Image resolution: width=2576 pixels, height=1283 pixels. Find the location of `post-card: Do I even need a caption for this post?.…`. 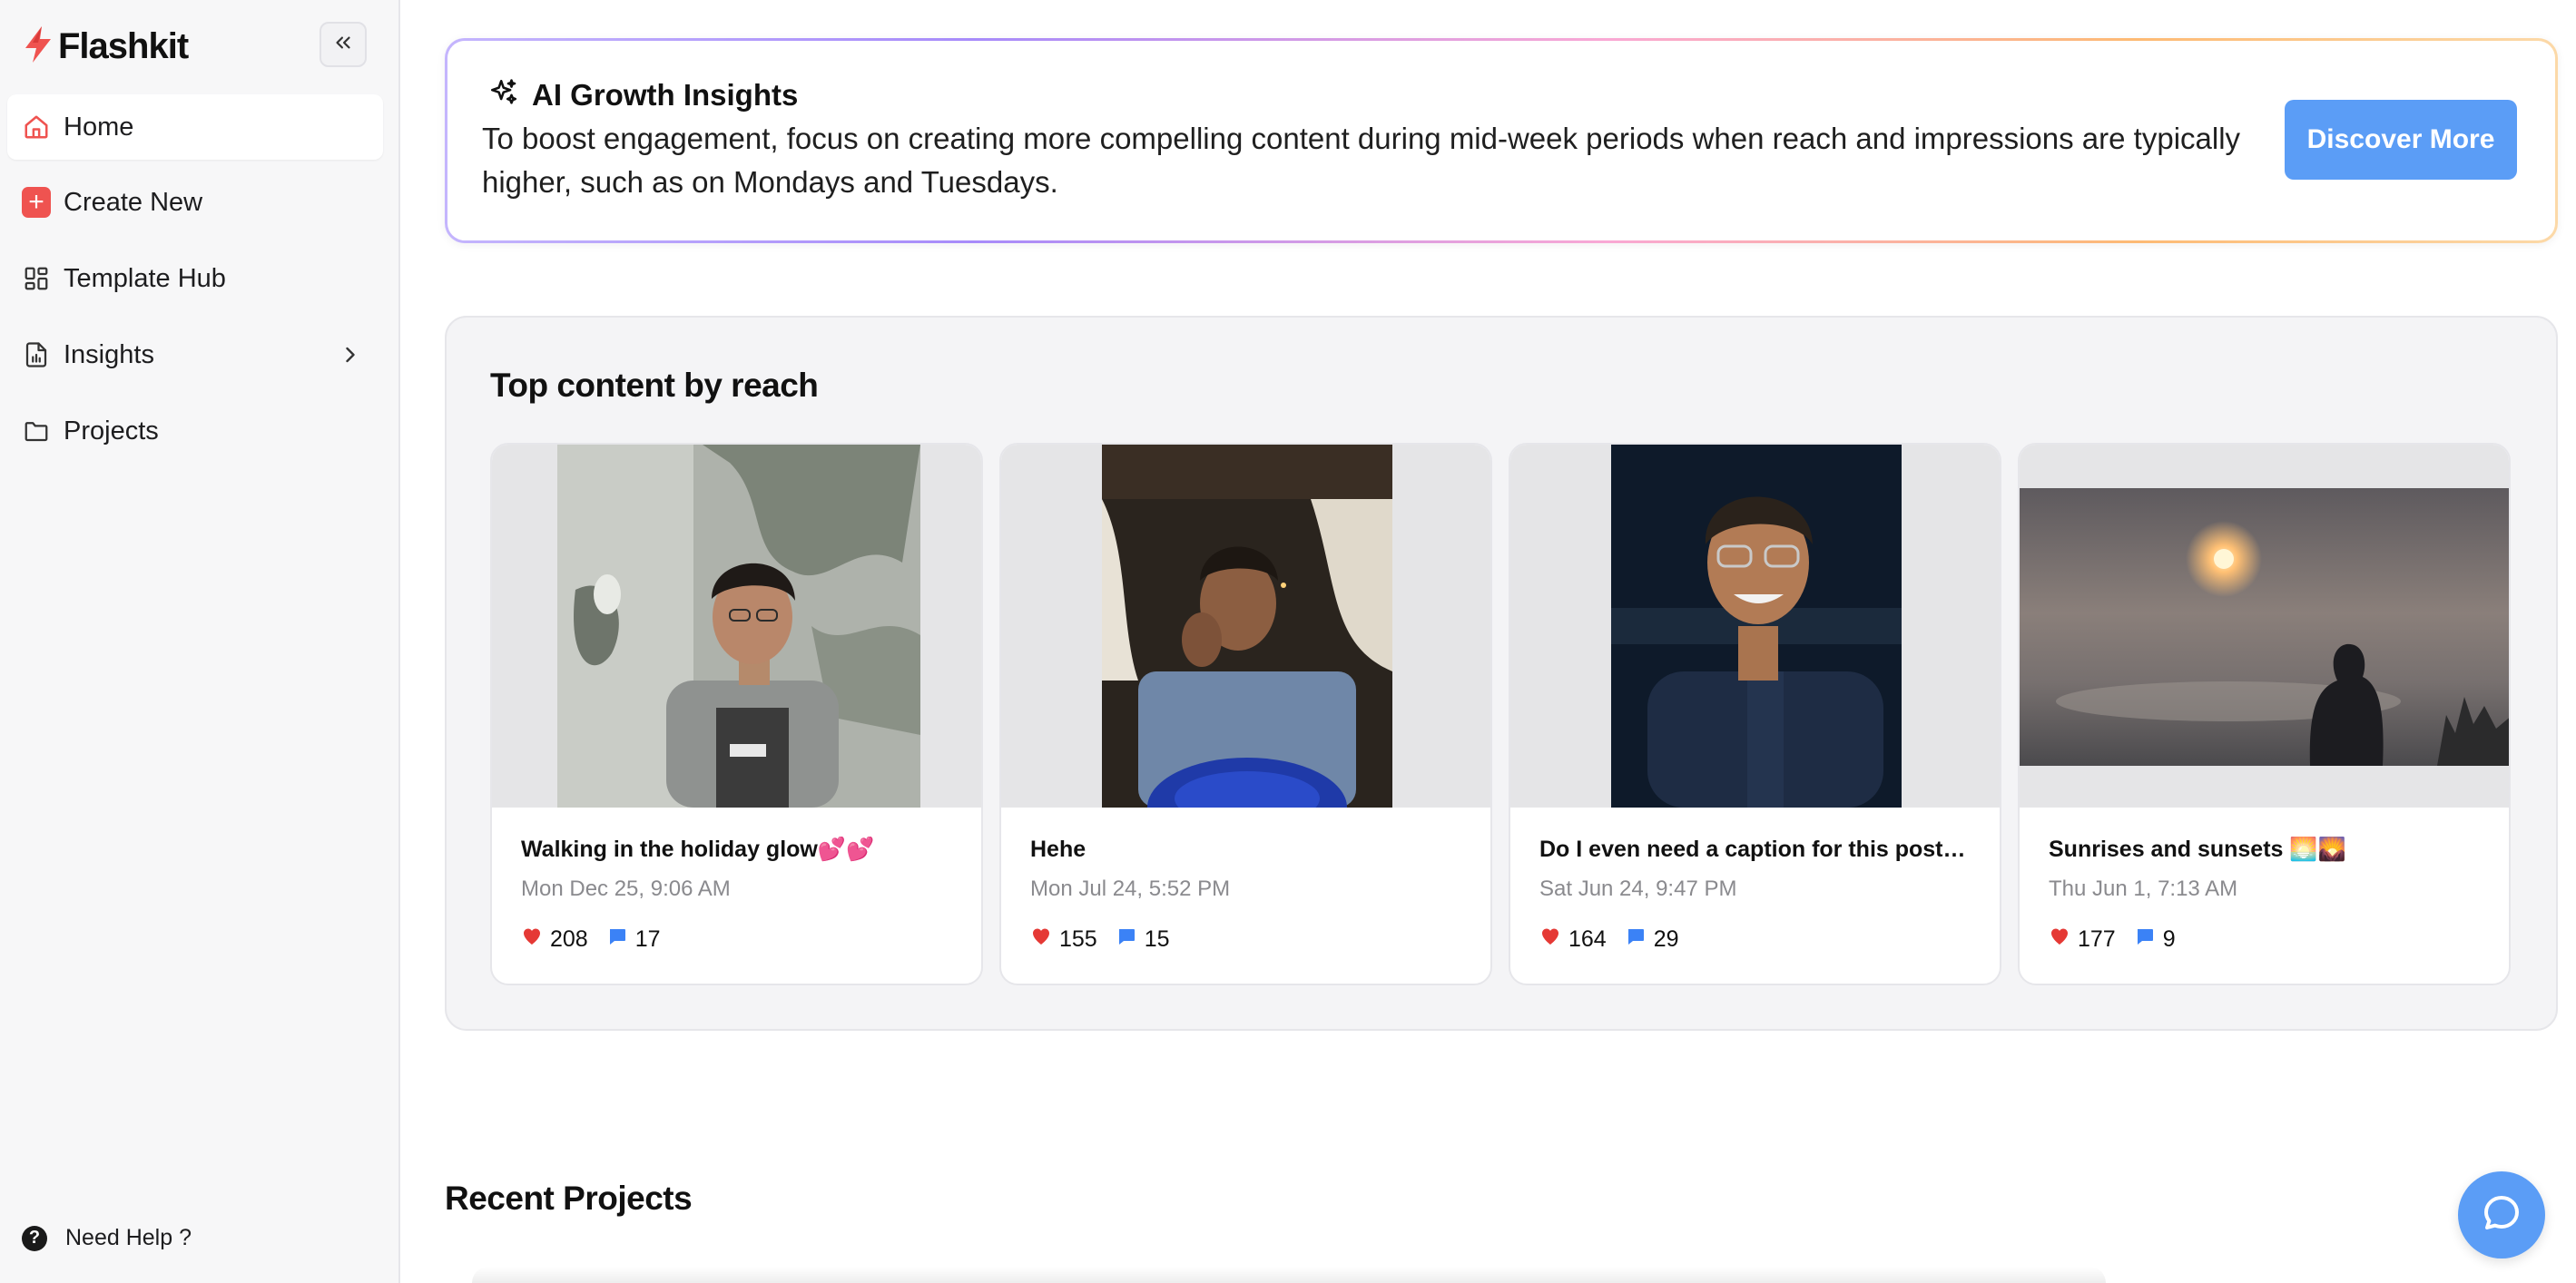

post-card: Do I even need a caption for this post?.… is located at coordinates (1755, 714).